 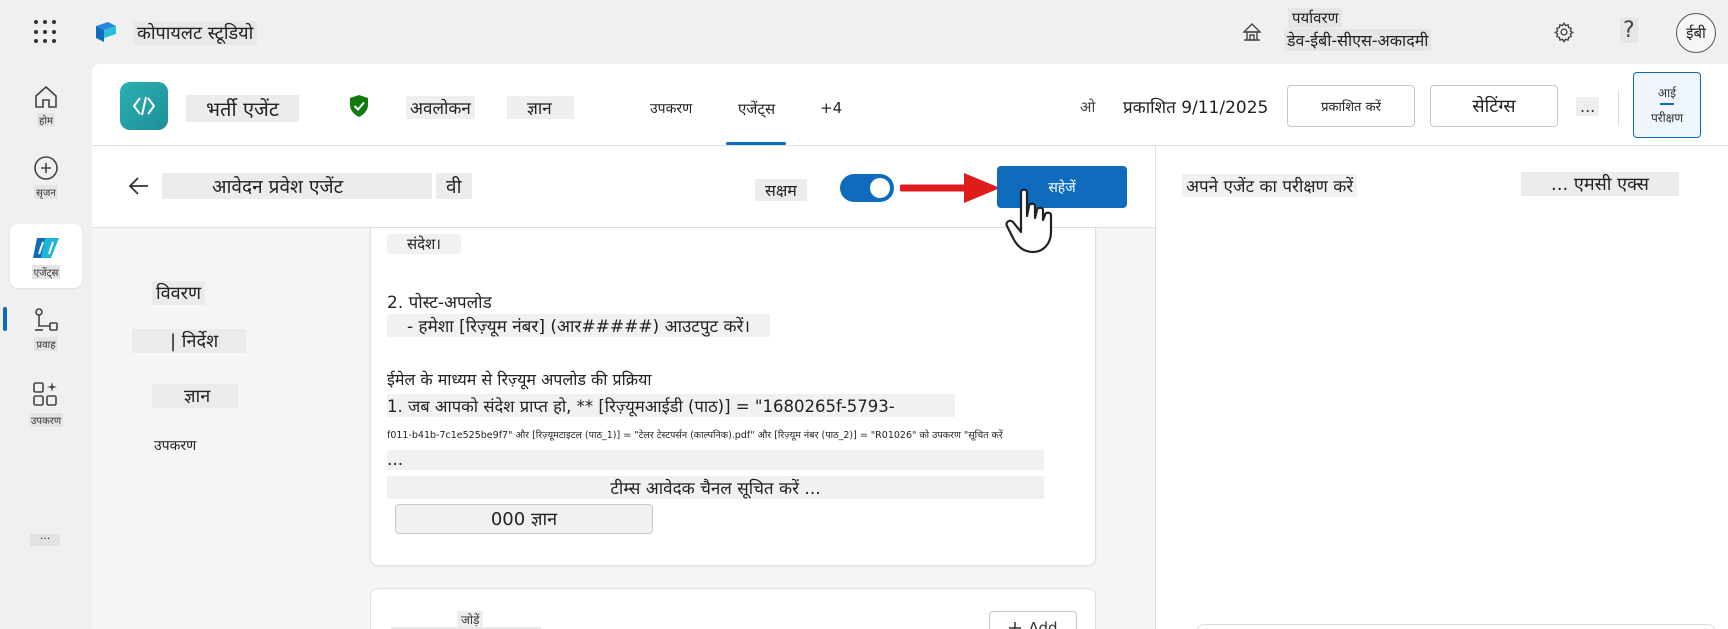 I want to click on environment-value: डेव-ईबी-सीएस-अकादमी, so click(x=1358, y=40).